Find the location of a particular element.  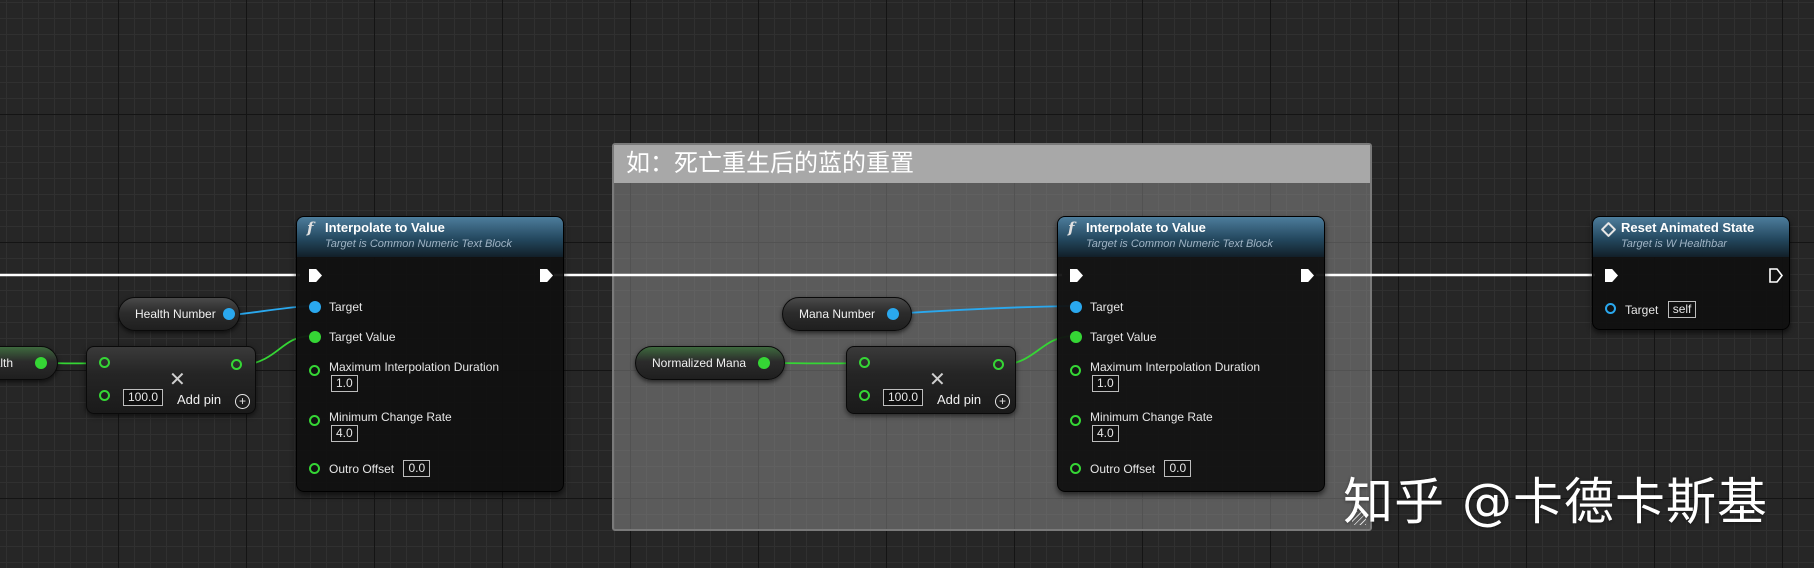

health-number-label: Health Number is located at coordinates (175, 314).